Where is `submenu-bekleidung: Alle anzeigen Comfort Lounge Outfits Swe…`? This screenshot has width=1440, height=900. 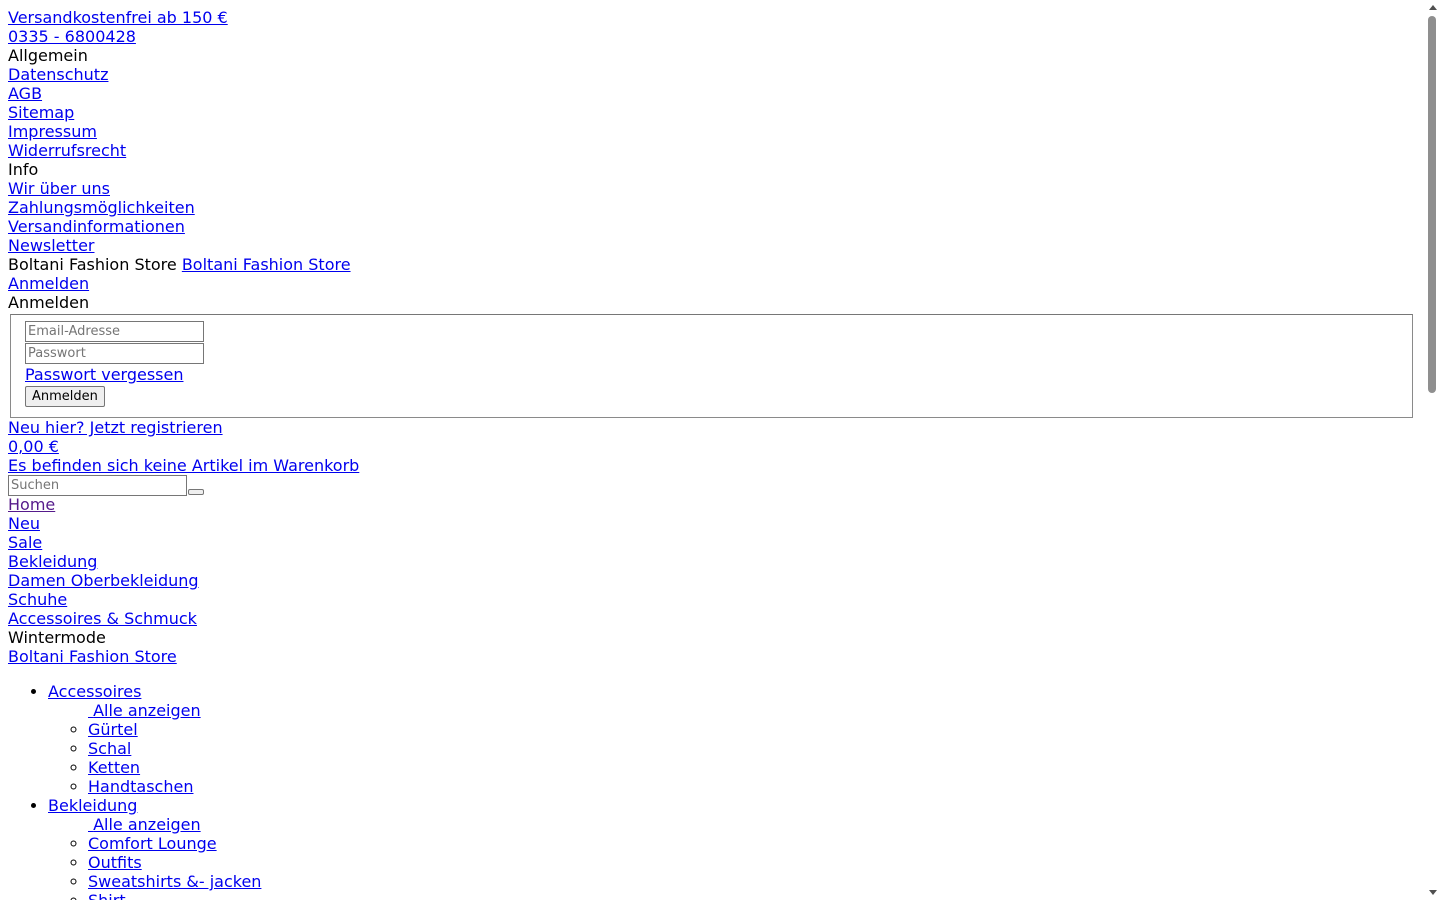
submenu-bekleidung: Alle anzeigen Comfort Lounge Outfits Swe… is located at coordinates (736, 857).